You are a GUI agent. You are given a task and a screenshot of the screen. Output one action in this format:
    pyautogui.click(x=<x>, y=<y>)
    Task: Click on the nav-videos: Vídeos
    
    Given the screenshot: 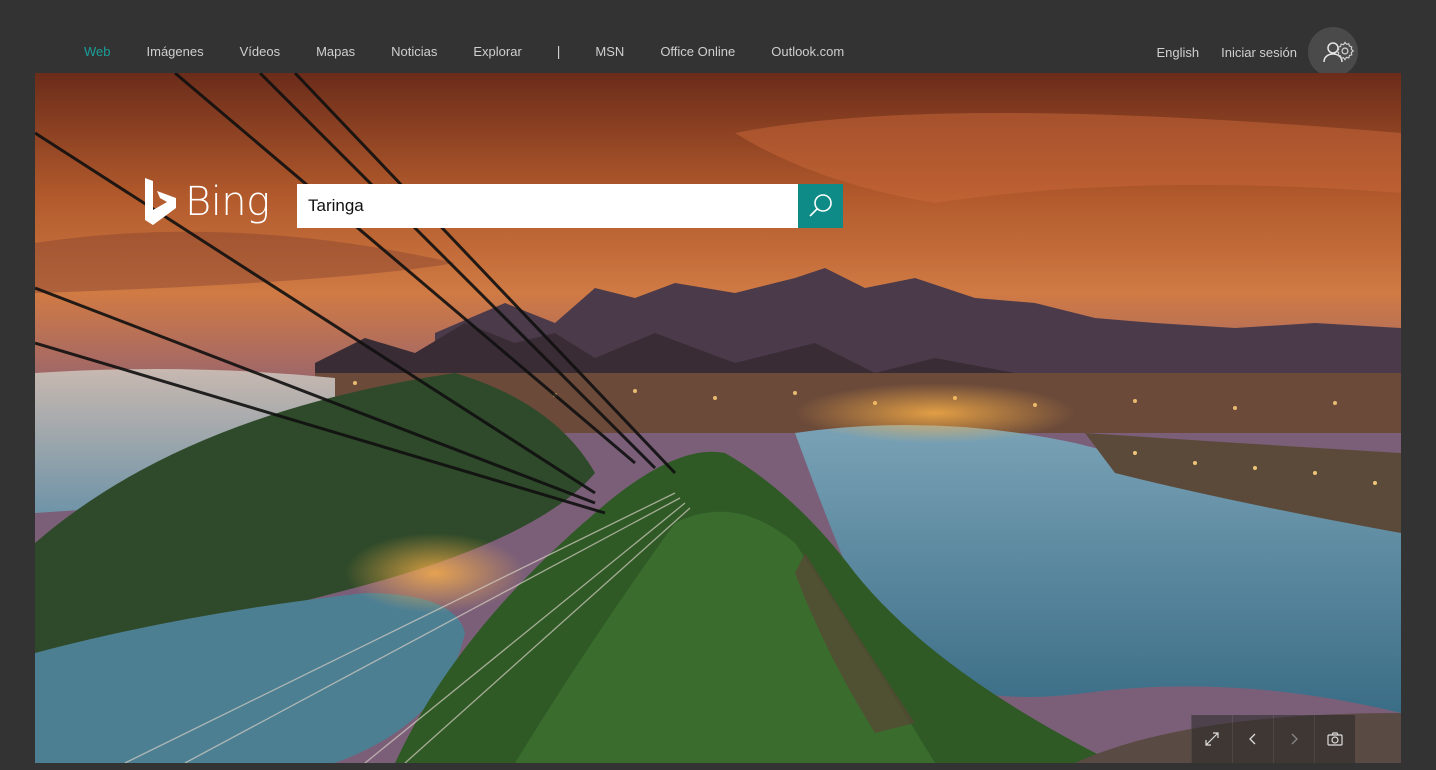 What is the action you would take?
    pyautogui.click(x=260, y=51)
    